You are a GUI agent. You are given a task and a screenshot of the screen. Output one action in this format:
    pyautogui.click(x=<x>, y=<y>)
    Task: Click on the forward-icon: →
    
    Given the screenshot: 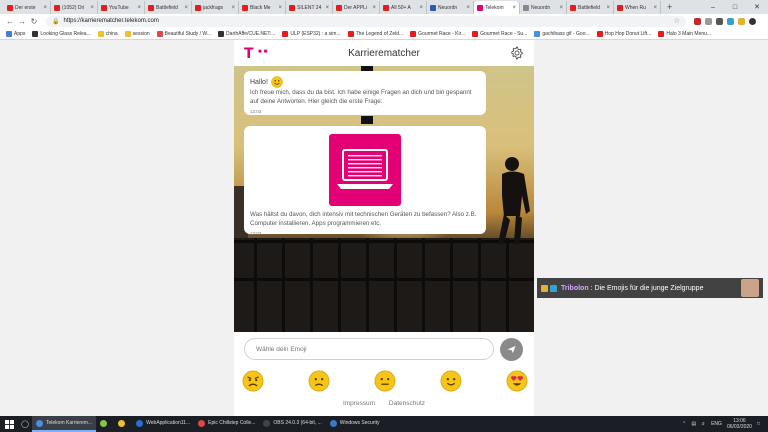 What is the action you would take?
    pyautogui.click(x=22, y=21)
    